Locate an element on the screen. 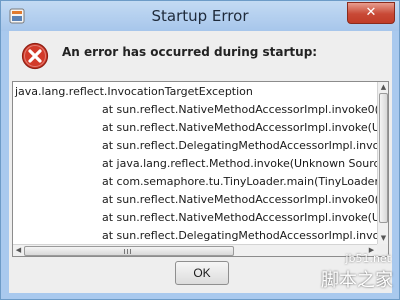 The height and width of the screenshot is (300, 400). close-button: ✕ is located at coordinates (371, 13).